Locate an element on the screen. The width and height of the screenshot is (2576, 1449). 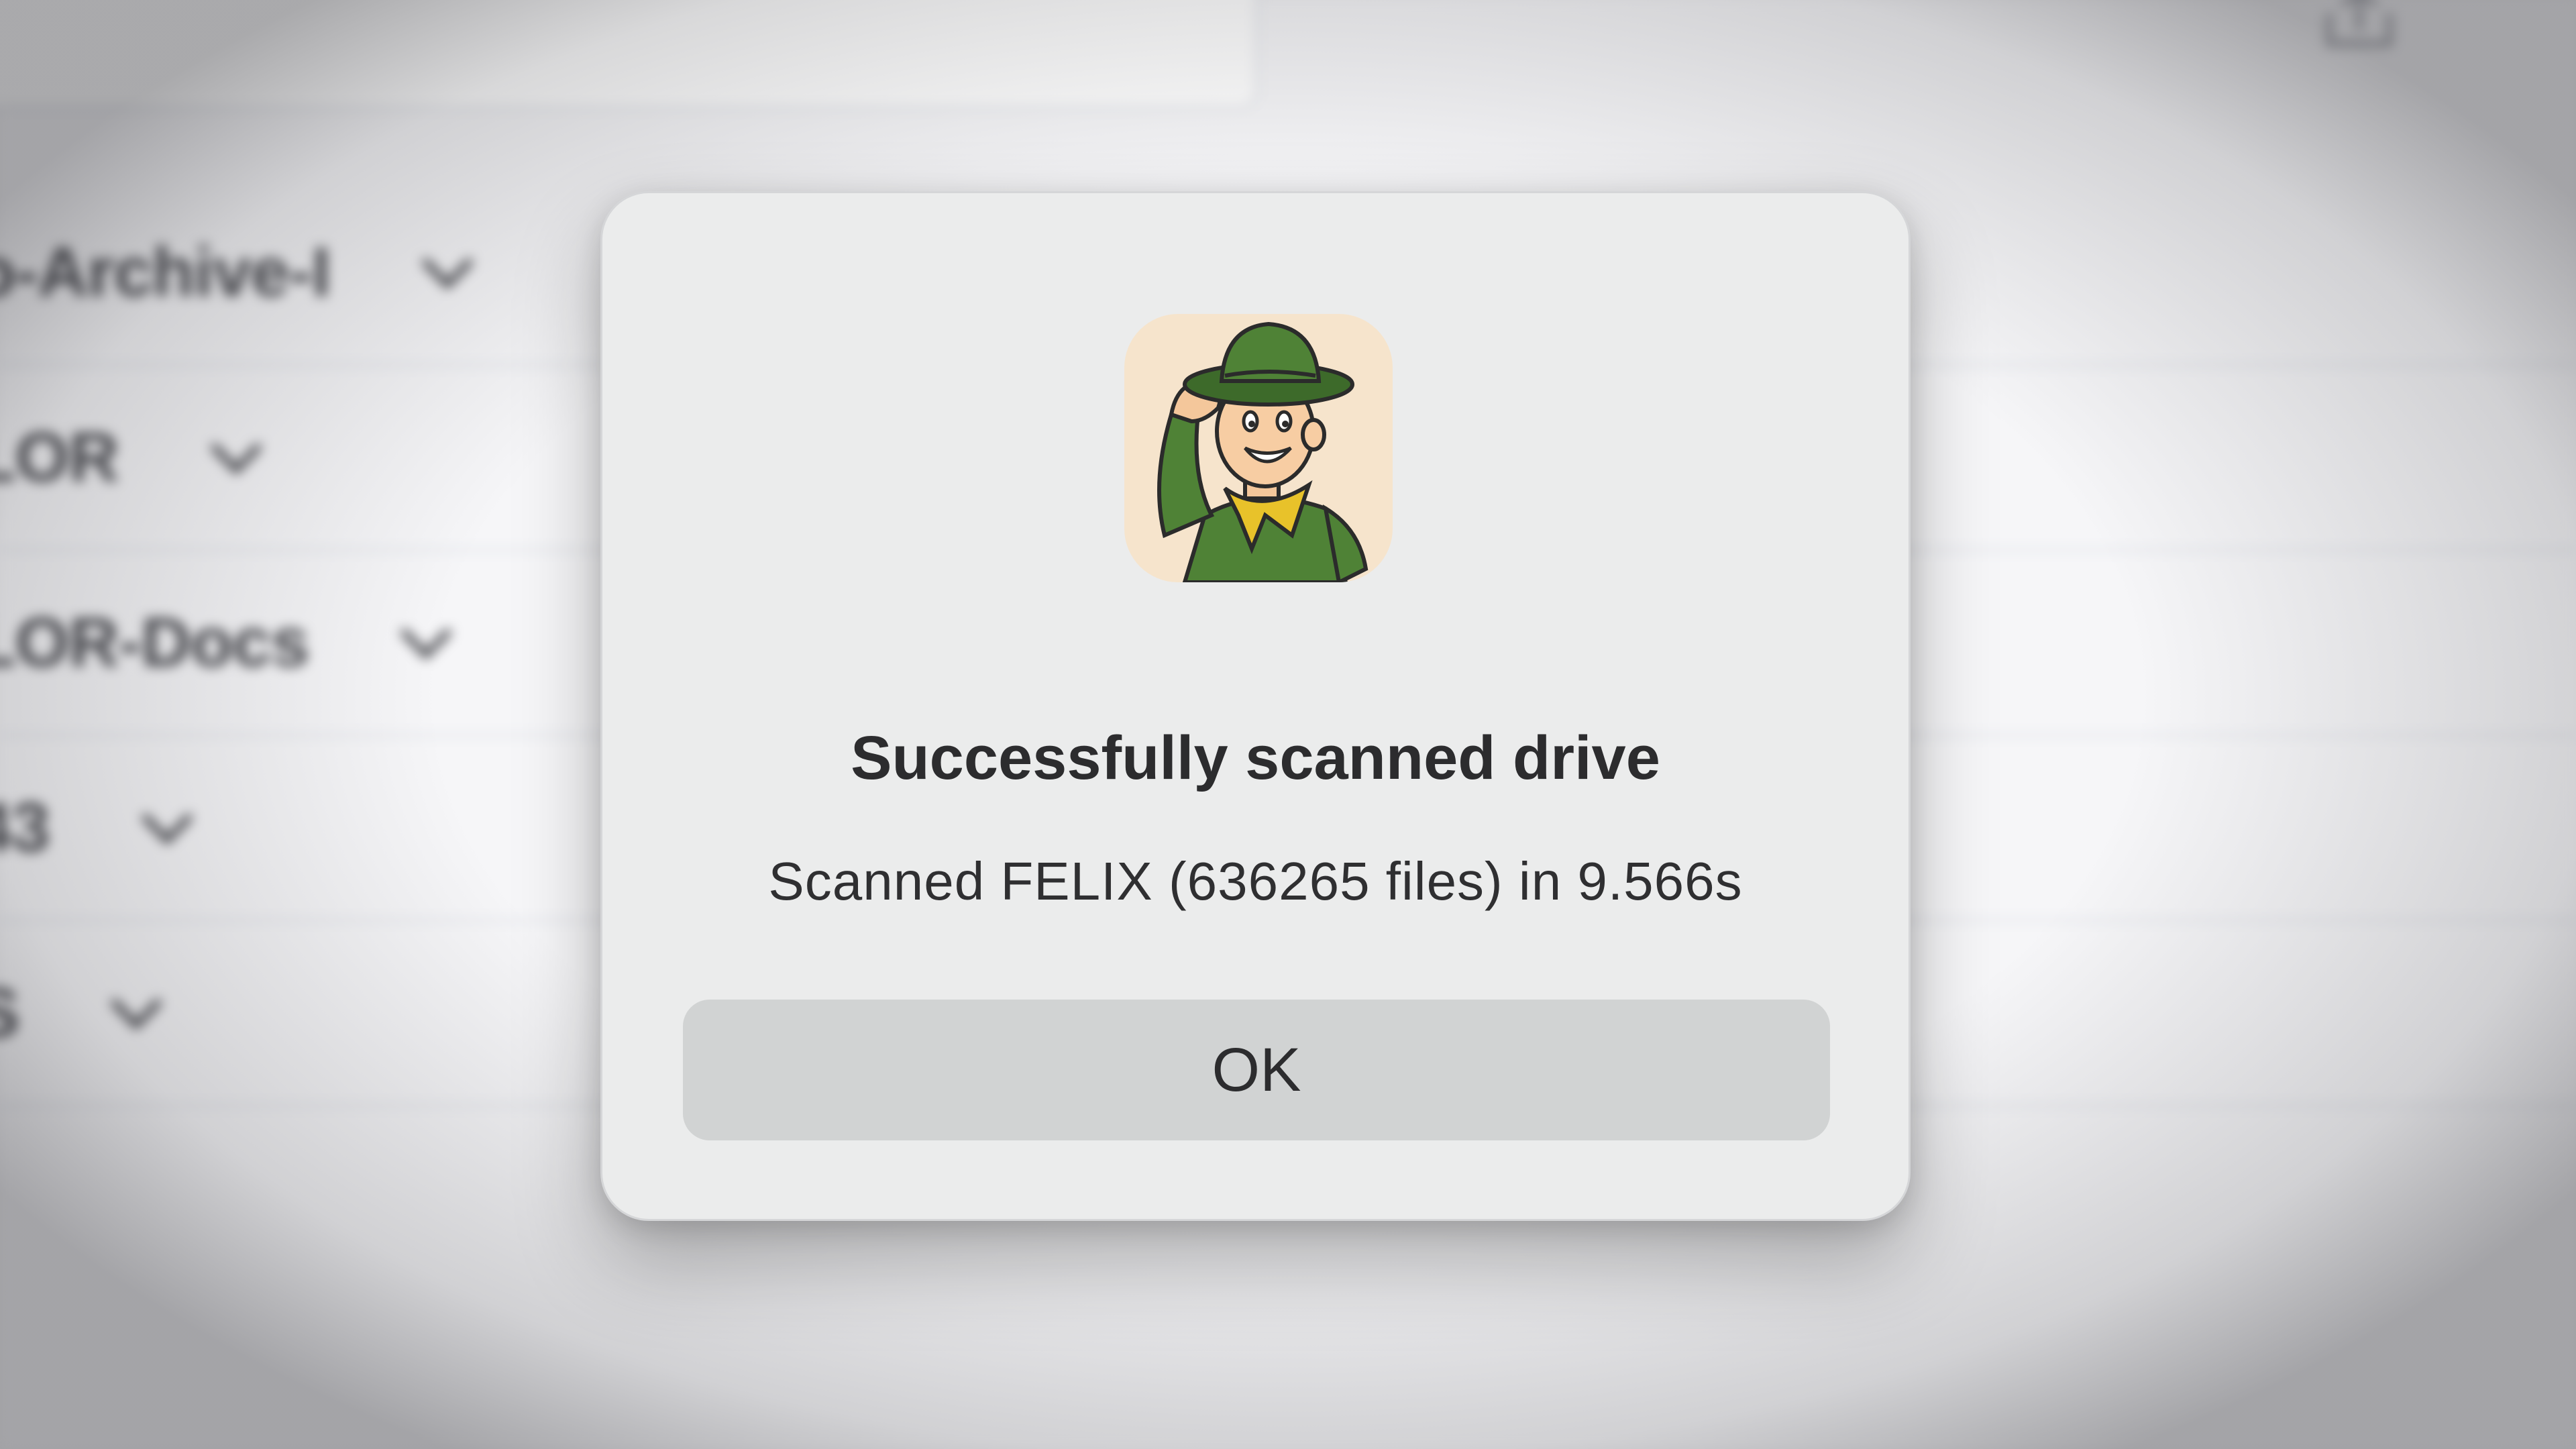
drive-row-name: 43 is located at coordinates (25, 827).